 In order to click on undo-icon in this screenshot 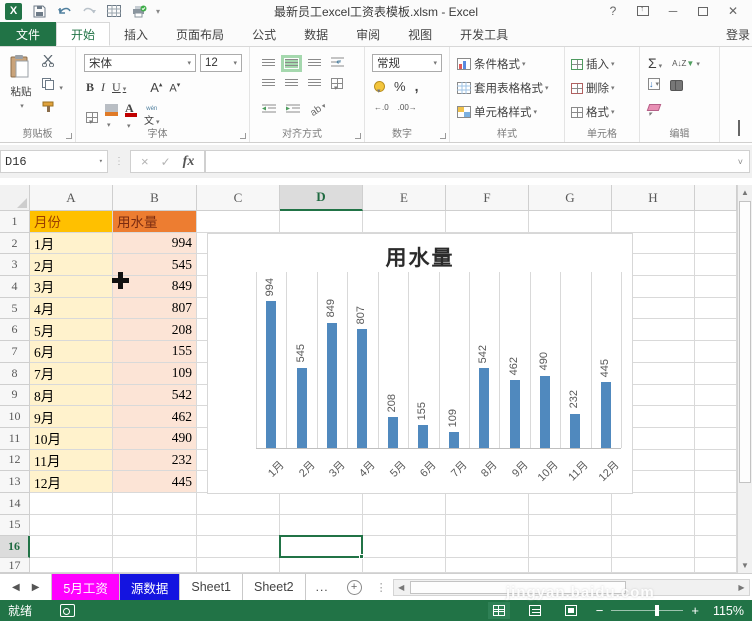, I will do `click(64, 11)`.